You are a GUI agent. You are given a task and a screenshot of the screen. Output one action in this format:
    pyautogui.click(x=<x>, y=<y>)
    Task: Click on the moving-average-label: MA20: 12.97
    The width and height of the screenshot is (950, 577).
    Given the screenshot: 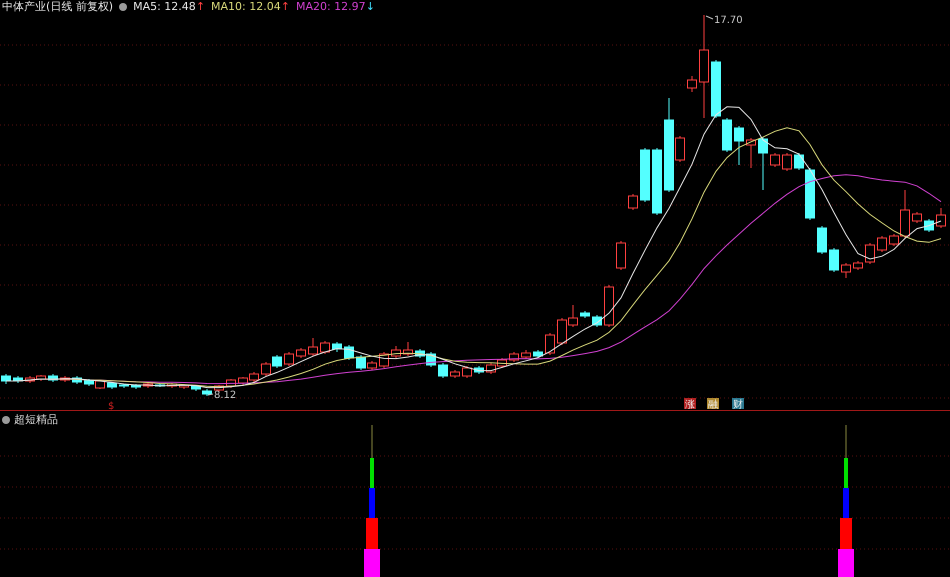 What is the action you would take?
    pyautogui.click(x=331, y=6)
    